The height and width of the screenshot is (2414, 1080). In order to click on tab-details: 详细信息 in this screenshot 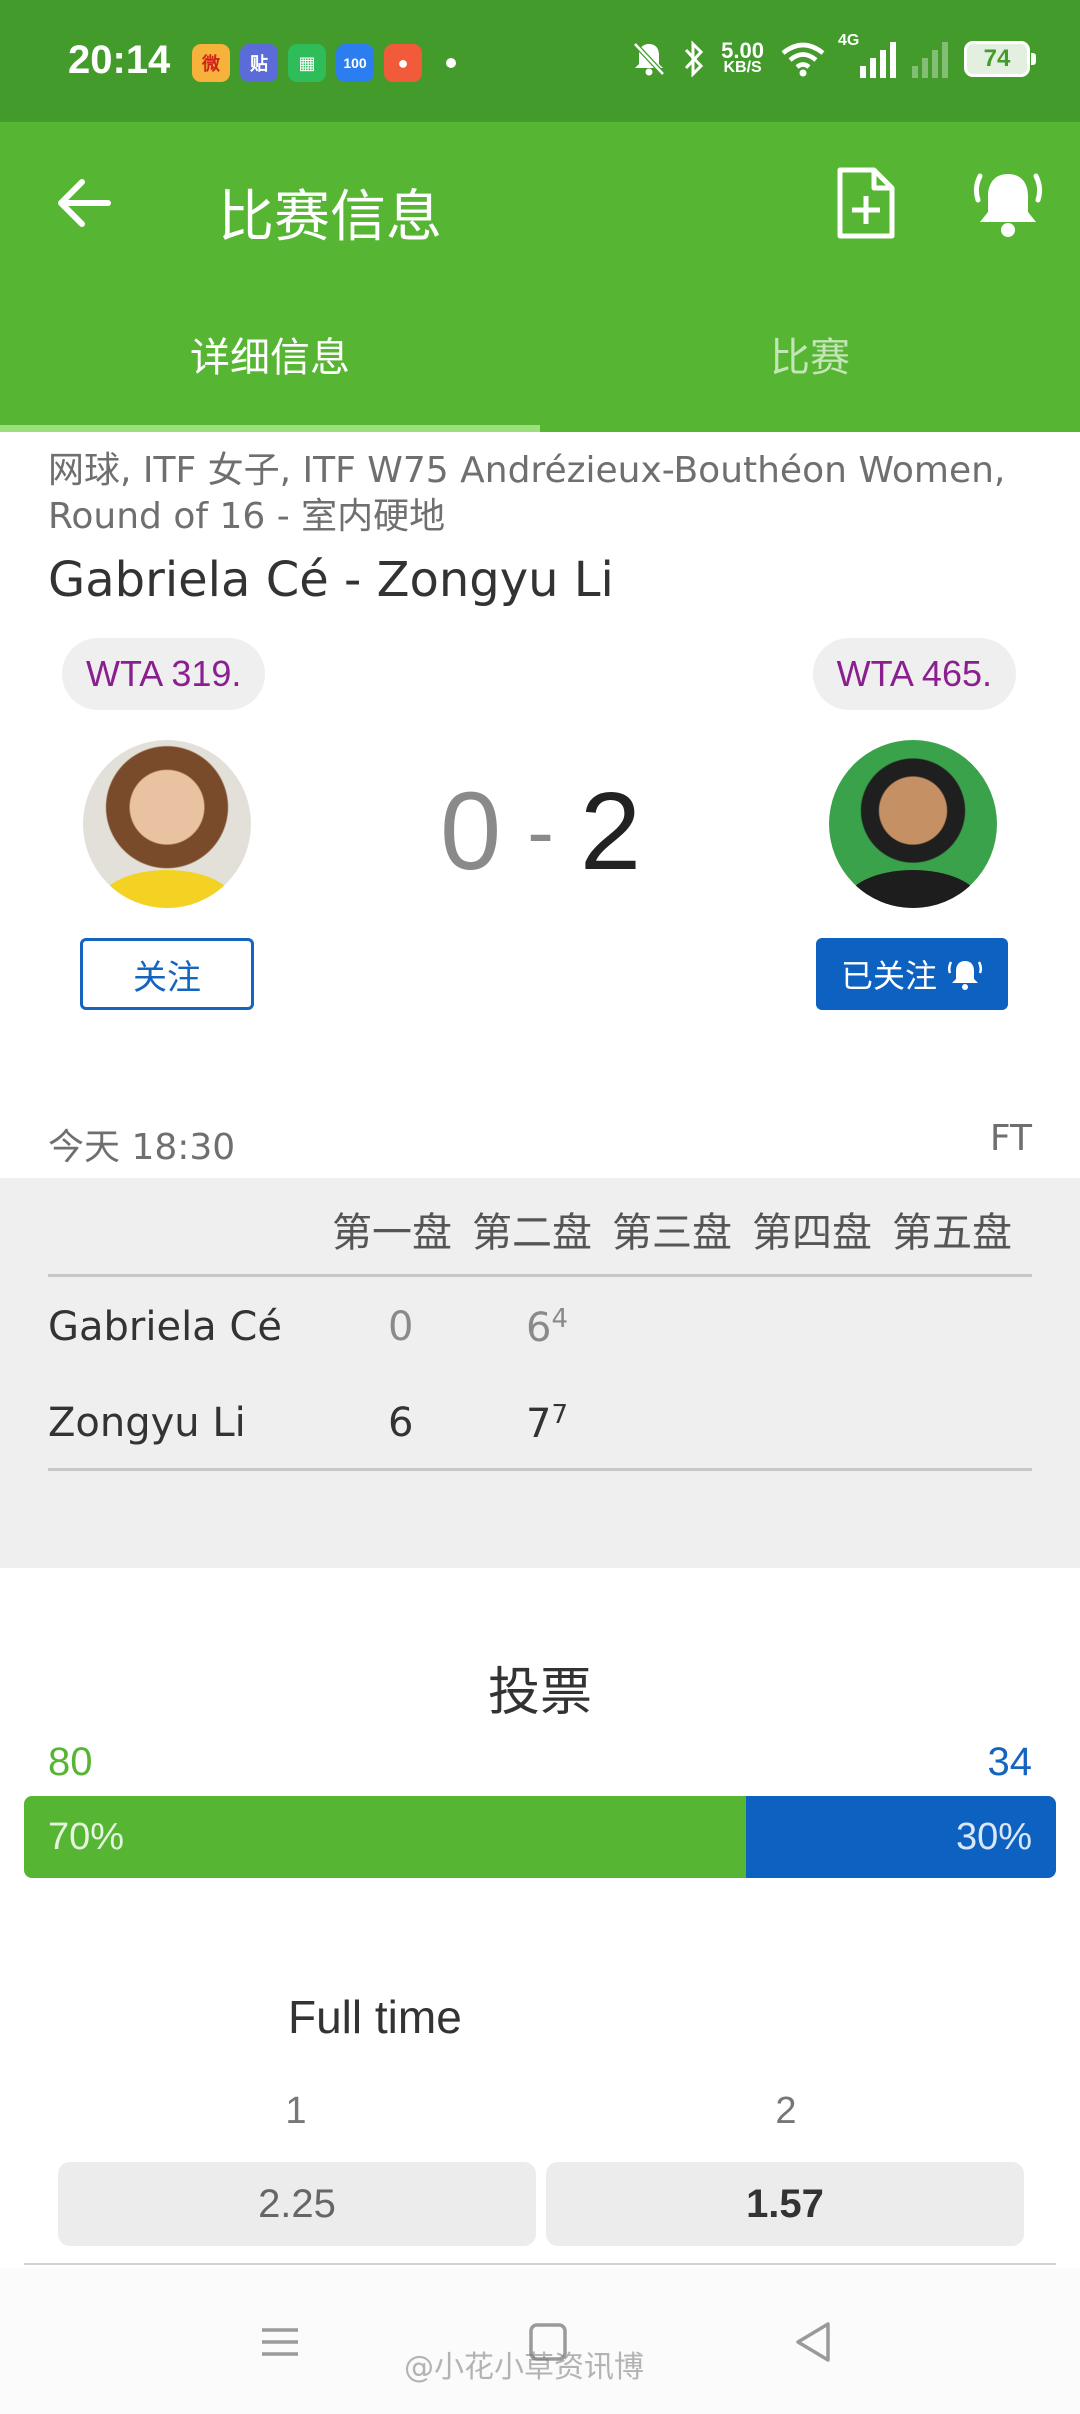, I will do `click(270, 358)`.